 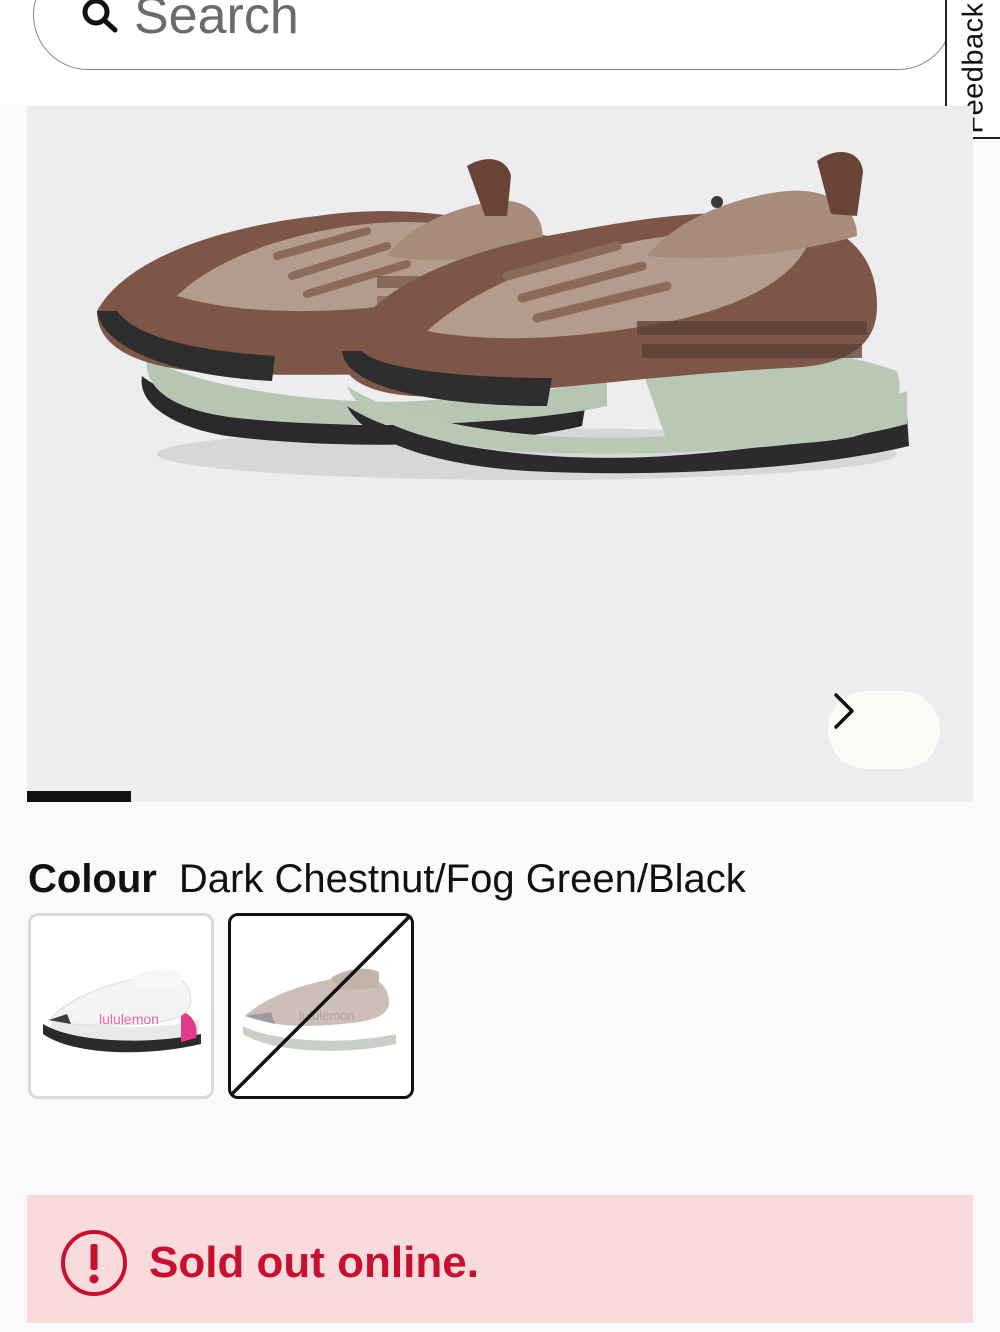 What do you see at coordinates (500, 52) in the screenshot?
I see `header: Search` at bounding box center [500, 52].